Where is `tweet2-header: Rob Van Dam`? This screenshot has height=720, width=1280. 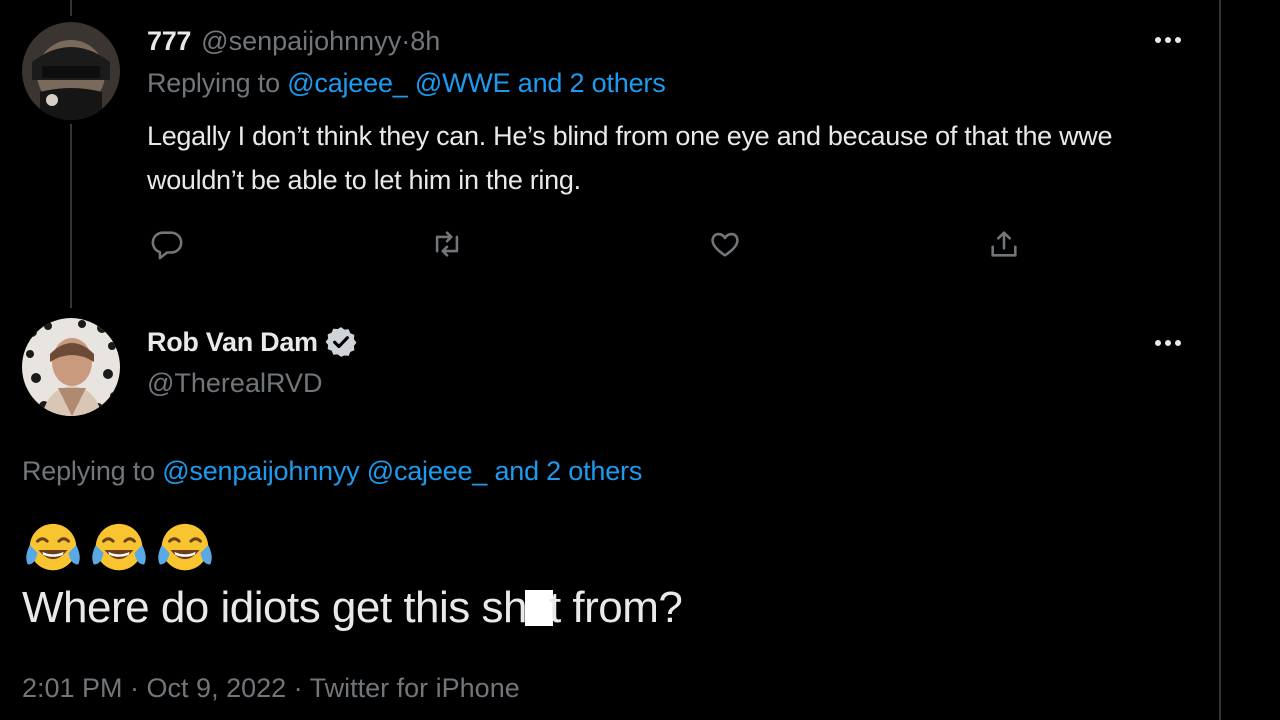
tweet2-header: Rob Van Dam is located at coordinates (252, 342).